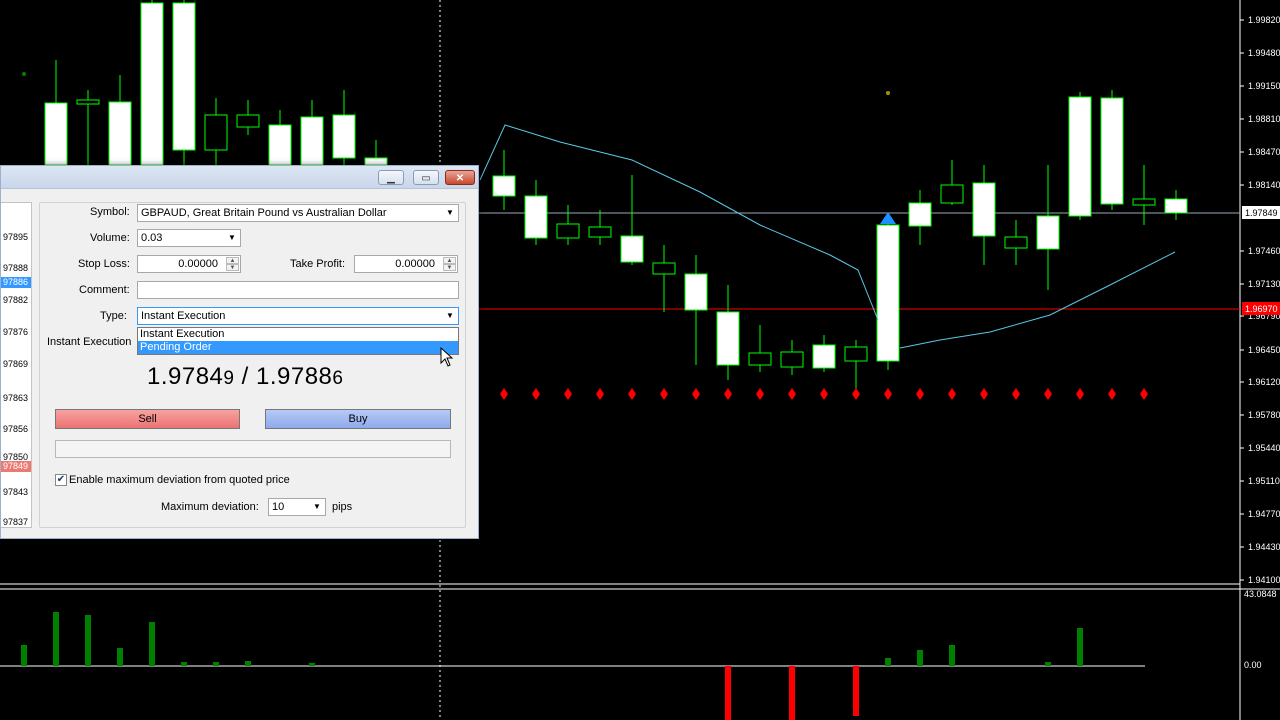 The width and height of the screenshot is (1280, 720). What do you see at coordinates (298, 316) in the screenshot?
I see `type-select: Instant Execution ▼` at bounding box center [298, 316].